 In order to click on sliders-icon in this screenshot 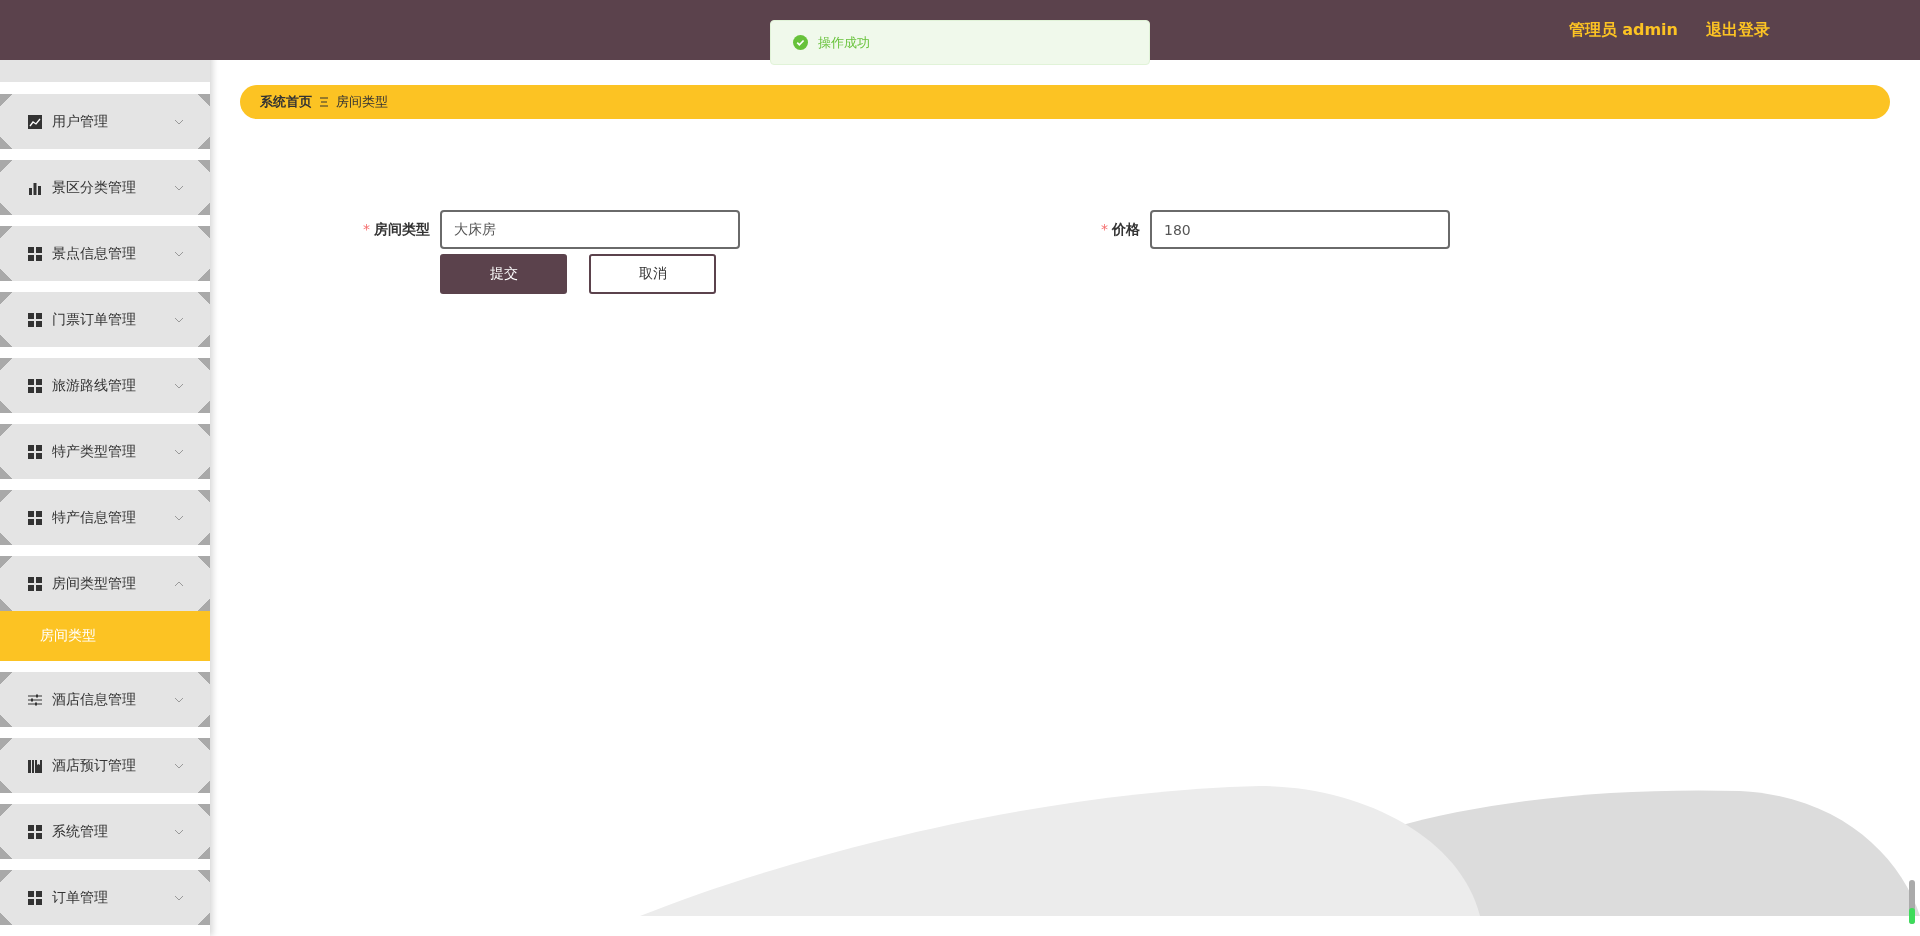, I will do `click(35, 699)`.